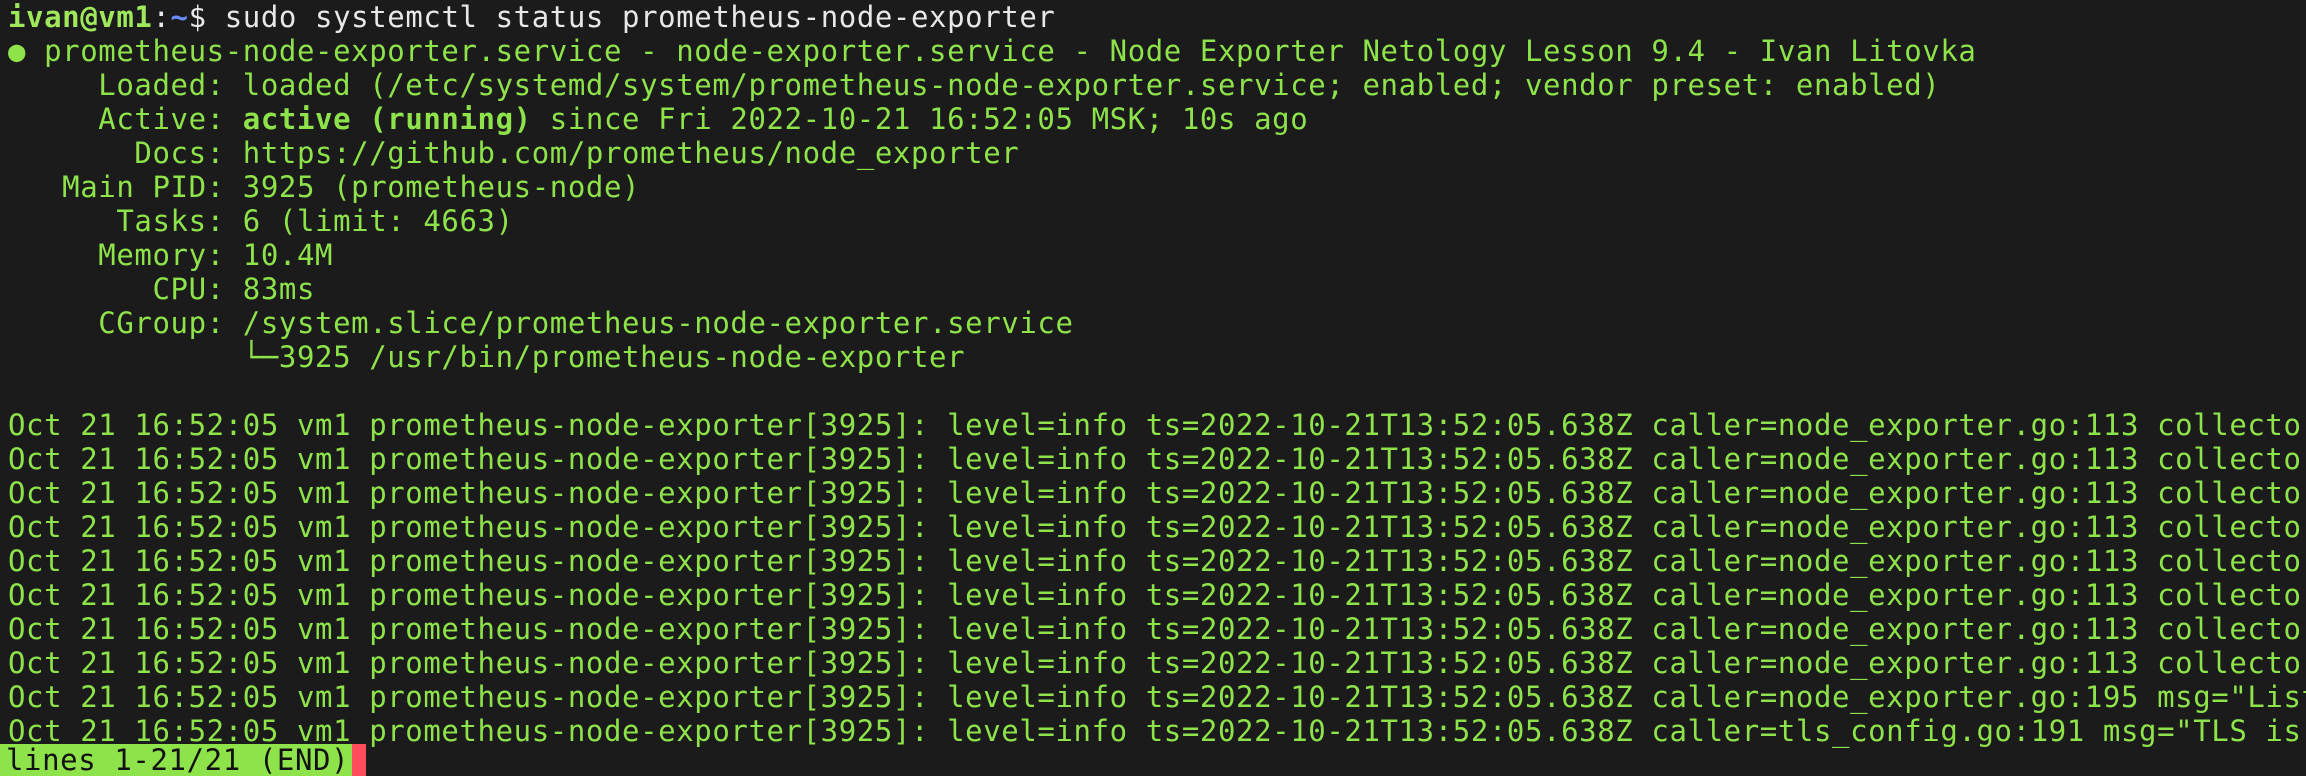  Describe the element at coordinates (324, 187) in the screenshot. I see `main-pid-line: Main PID: 3925 (prometheus-node)` at that location.